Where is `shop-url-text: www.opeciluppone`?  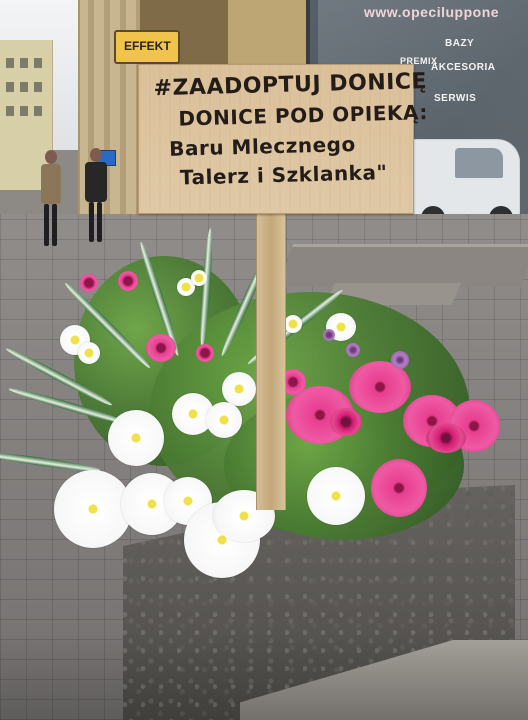 shop-url-text: www.opeciluppone is located at coordinates (432, 12).